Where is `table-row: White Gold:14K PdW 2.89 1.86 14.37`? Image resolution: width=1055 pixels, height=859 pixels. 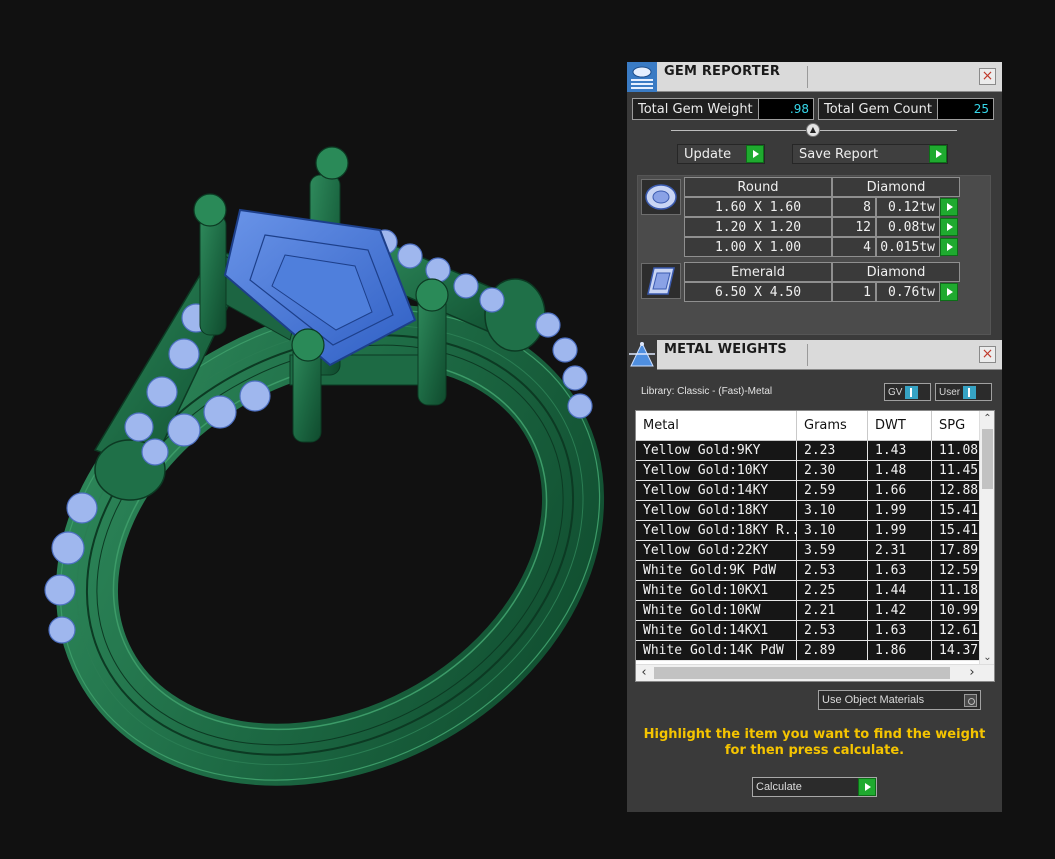 table-row: White Gold:14K PdW 2.89 1.86 14.37 is located at coordinates (814, 651).